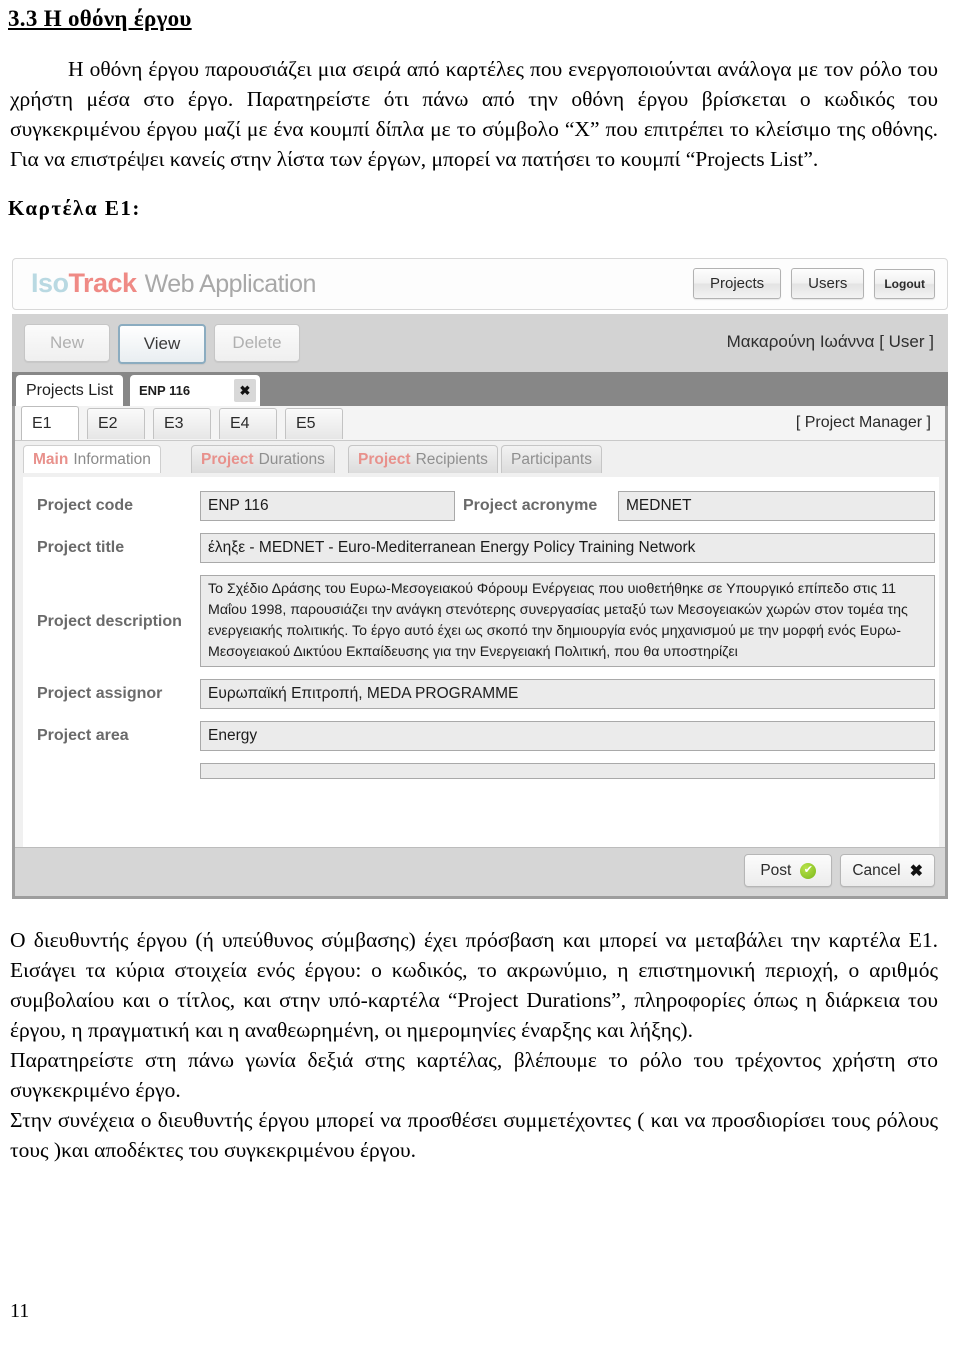  I want to click on project-role-label: [ Project Manager ], so click(863, 422).